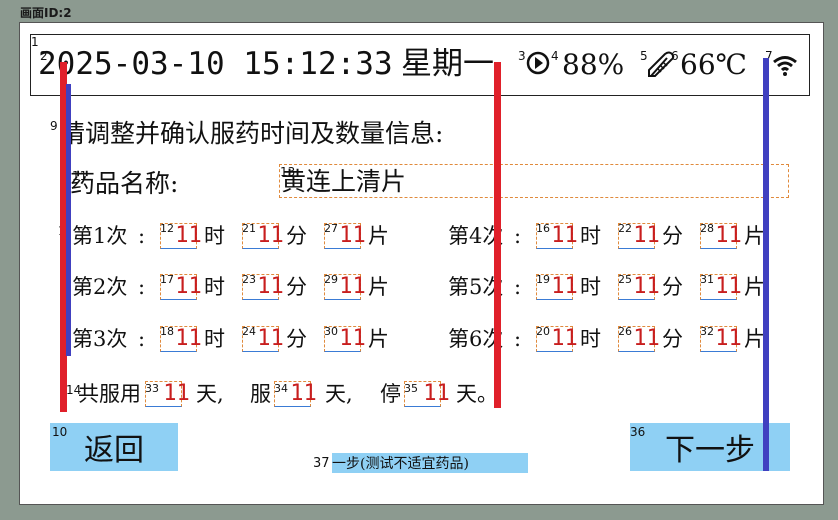  What do you see at coordinates (593, 64) in the screenshot?
I see `battery-value: 88%` at bounding box center [593, 64].